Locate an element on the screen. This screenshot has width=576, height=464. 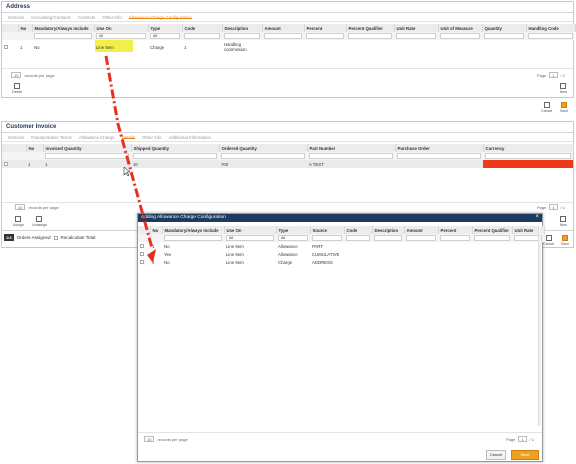
col-unit-rate: Unit Rate is located at coordinates (416, 28).